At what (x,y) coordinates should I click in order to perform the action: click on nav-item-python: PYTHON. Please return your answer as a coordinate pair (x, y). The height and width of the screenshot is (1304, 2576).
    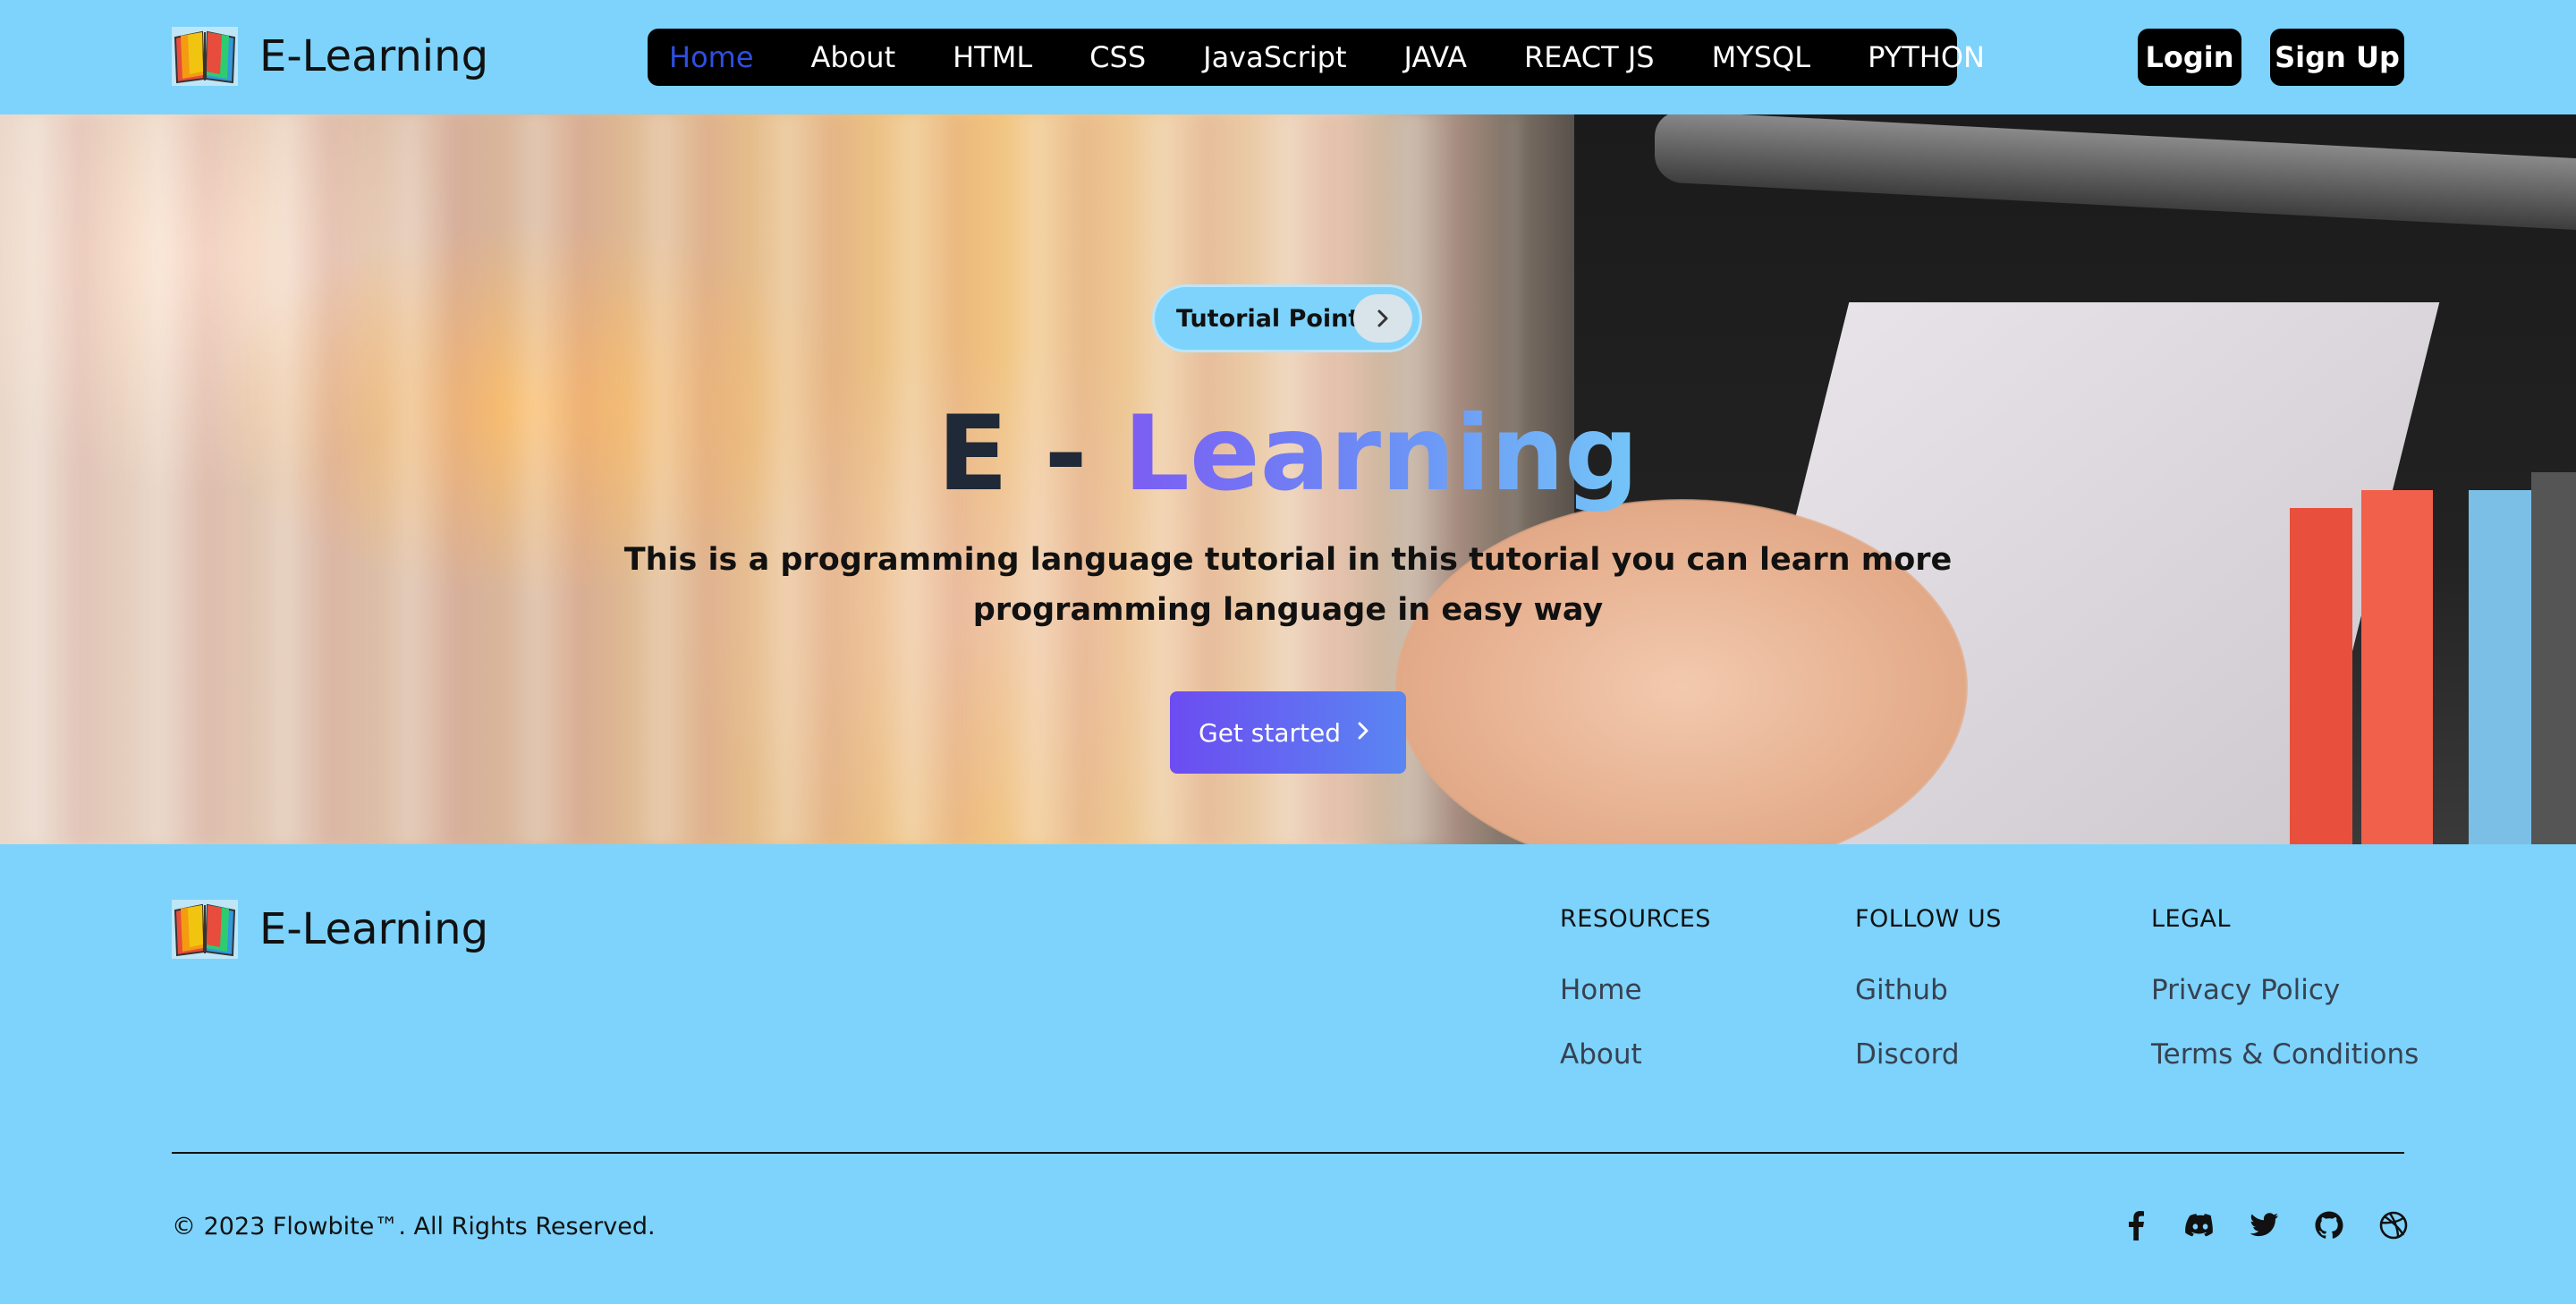
    Looking at the image, I should click on (1926, 57).